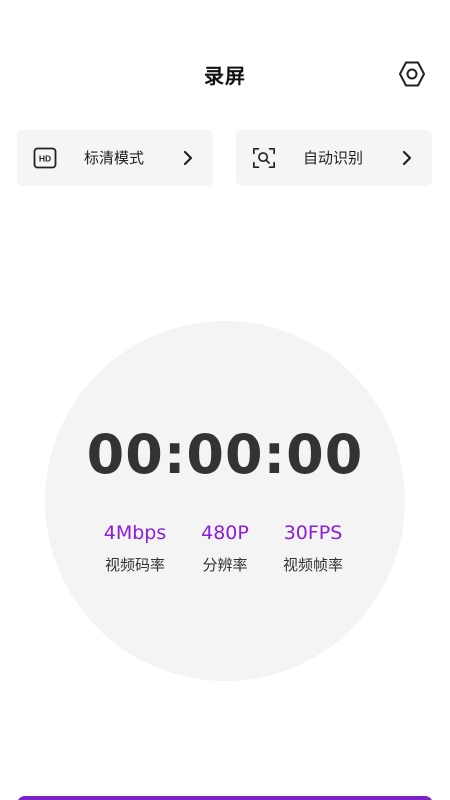 The image size is (450, 800). Describe the element at coordinates (264, 158) in the screenshot. I see `scan-search-icon` at that location.